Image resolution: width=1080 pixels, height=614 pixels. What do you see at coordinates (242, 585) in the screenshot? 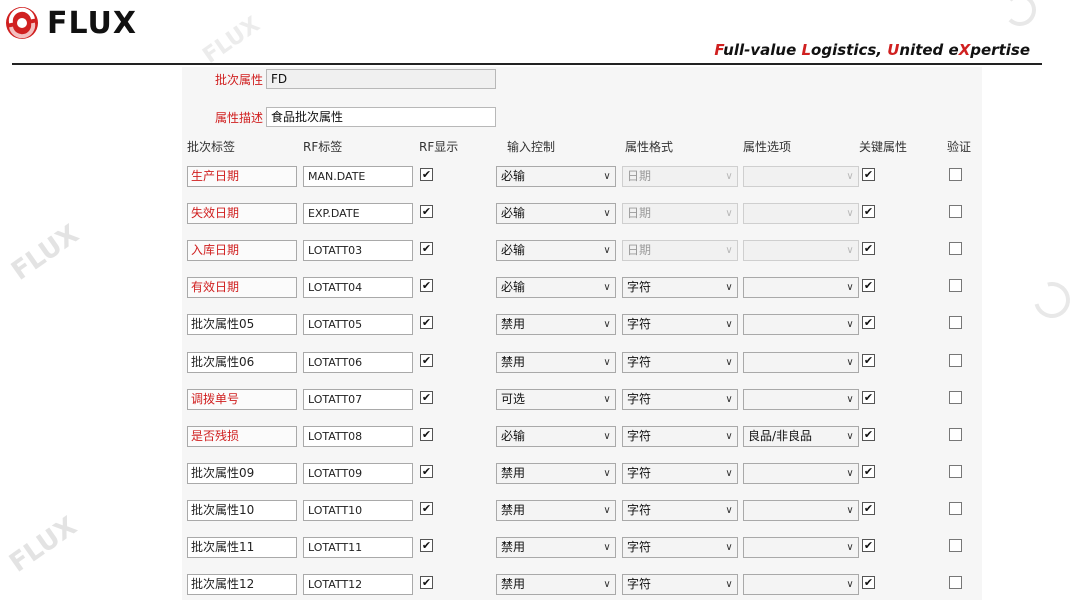
I see `batch-label-input: 批次属性12` at bounding box center [242, 585].